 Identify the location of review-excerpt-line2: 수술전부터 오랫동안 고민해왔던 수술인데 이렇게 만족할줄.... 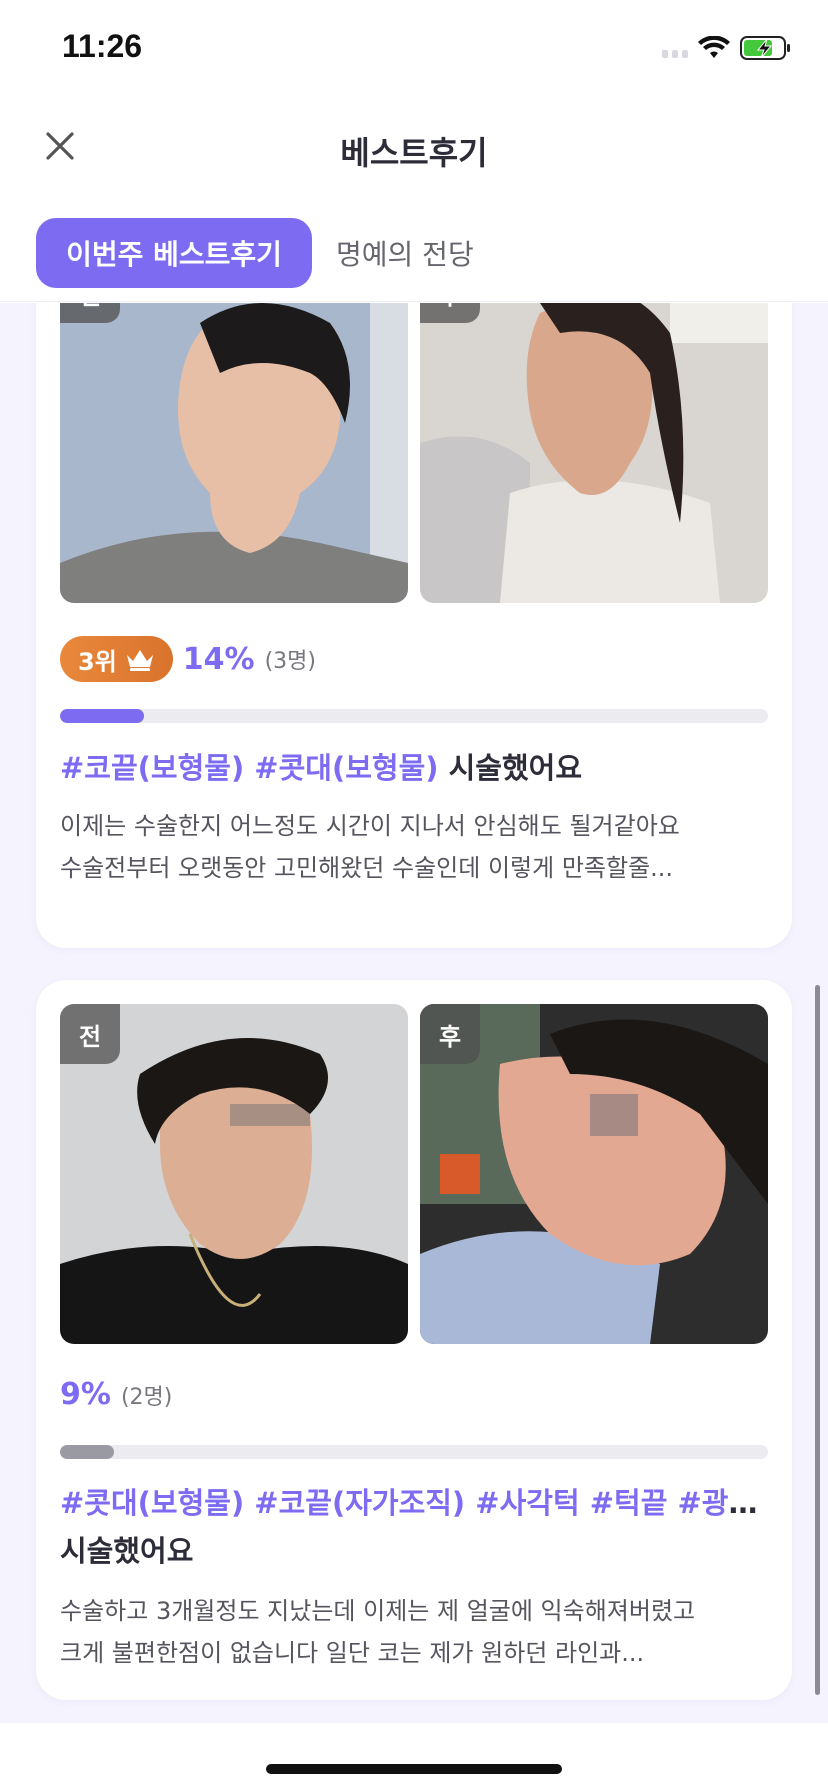
(367, 868).